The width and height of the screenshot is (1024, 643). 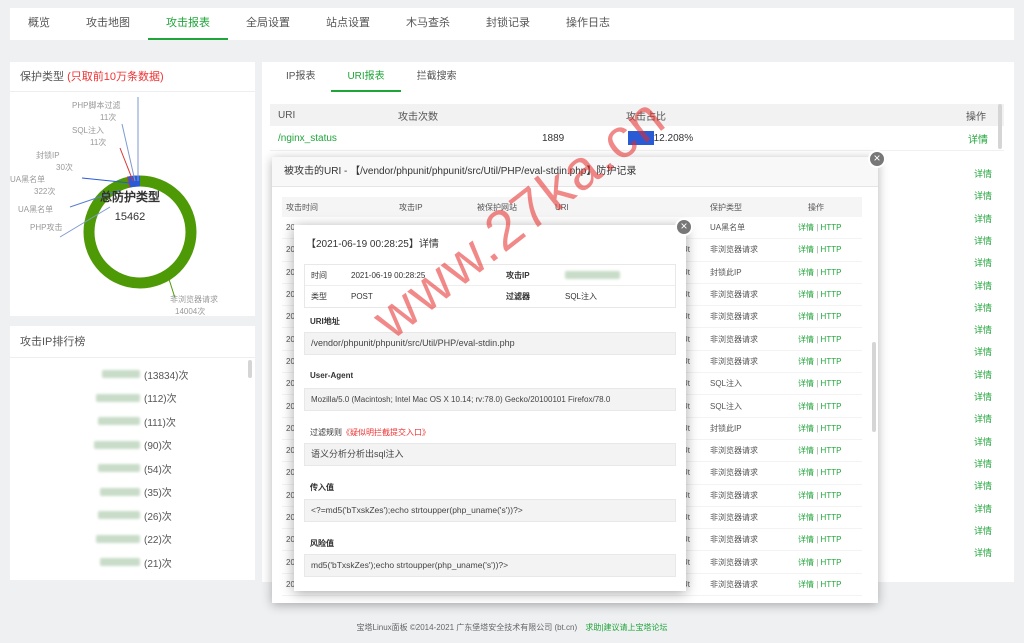 What do you see at coordinates (166, 376) in the screenshot?
I see `attack-count: (13834)次` at bounding box center [166, 376].